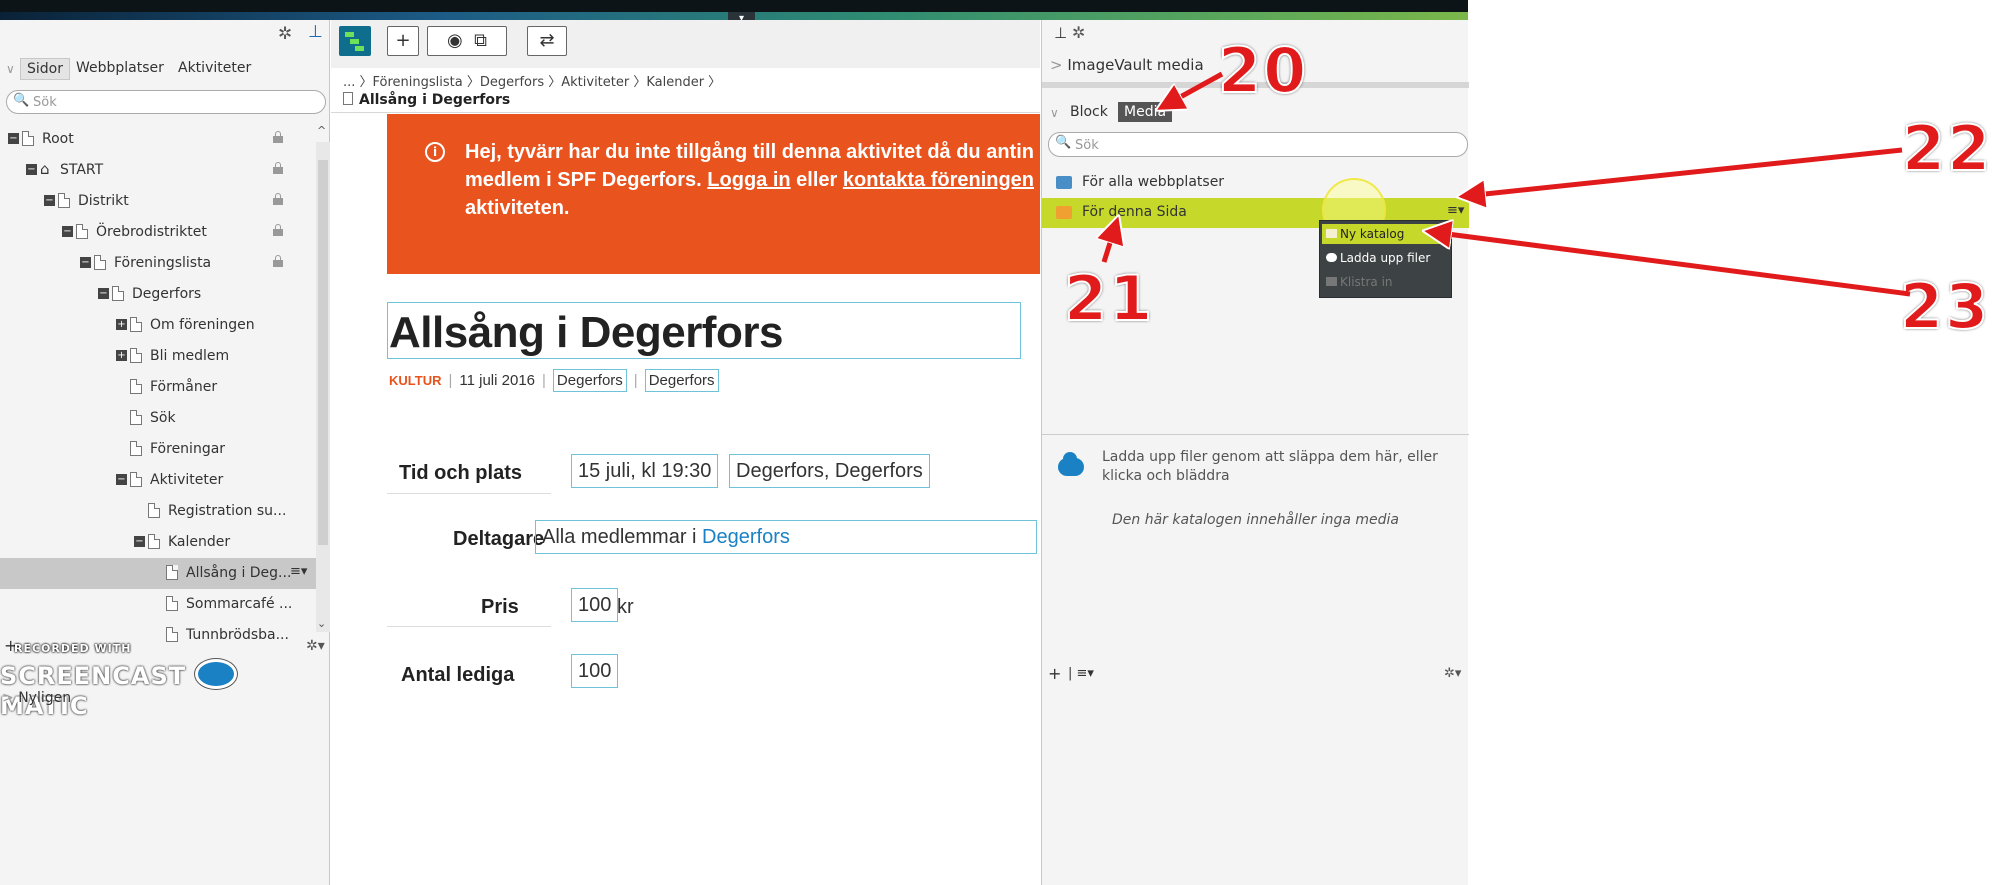 The width and height of the screenshot is (2009, 885). Describe the element at coordinates (480, 40) in the screenshot. I see `preview-icon: ⧉` at that location.